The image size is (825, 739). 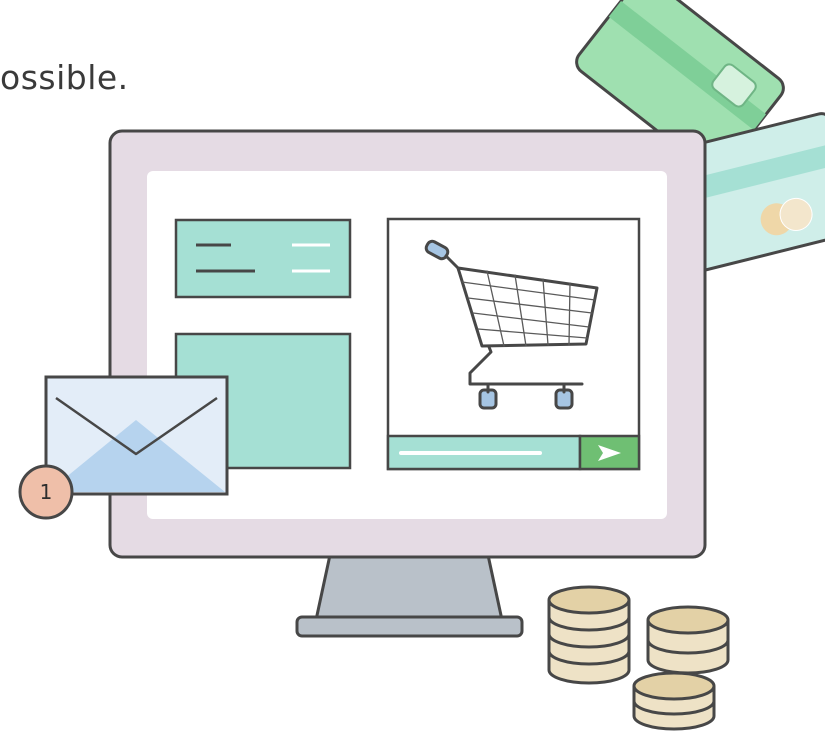 What do you see at coordinates (136, 435) in the screenshot?
I see `envelope-icon` at bounding box center [136, 435].